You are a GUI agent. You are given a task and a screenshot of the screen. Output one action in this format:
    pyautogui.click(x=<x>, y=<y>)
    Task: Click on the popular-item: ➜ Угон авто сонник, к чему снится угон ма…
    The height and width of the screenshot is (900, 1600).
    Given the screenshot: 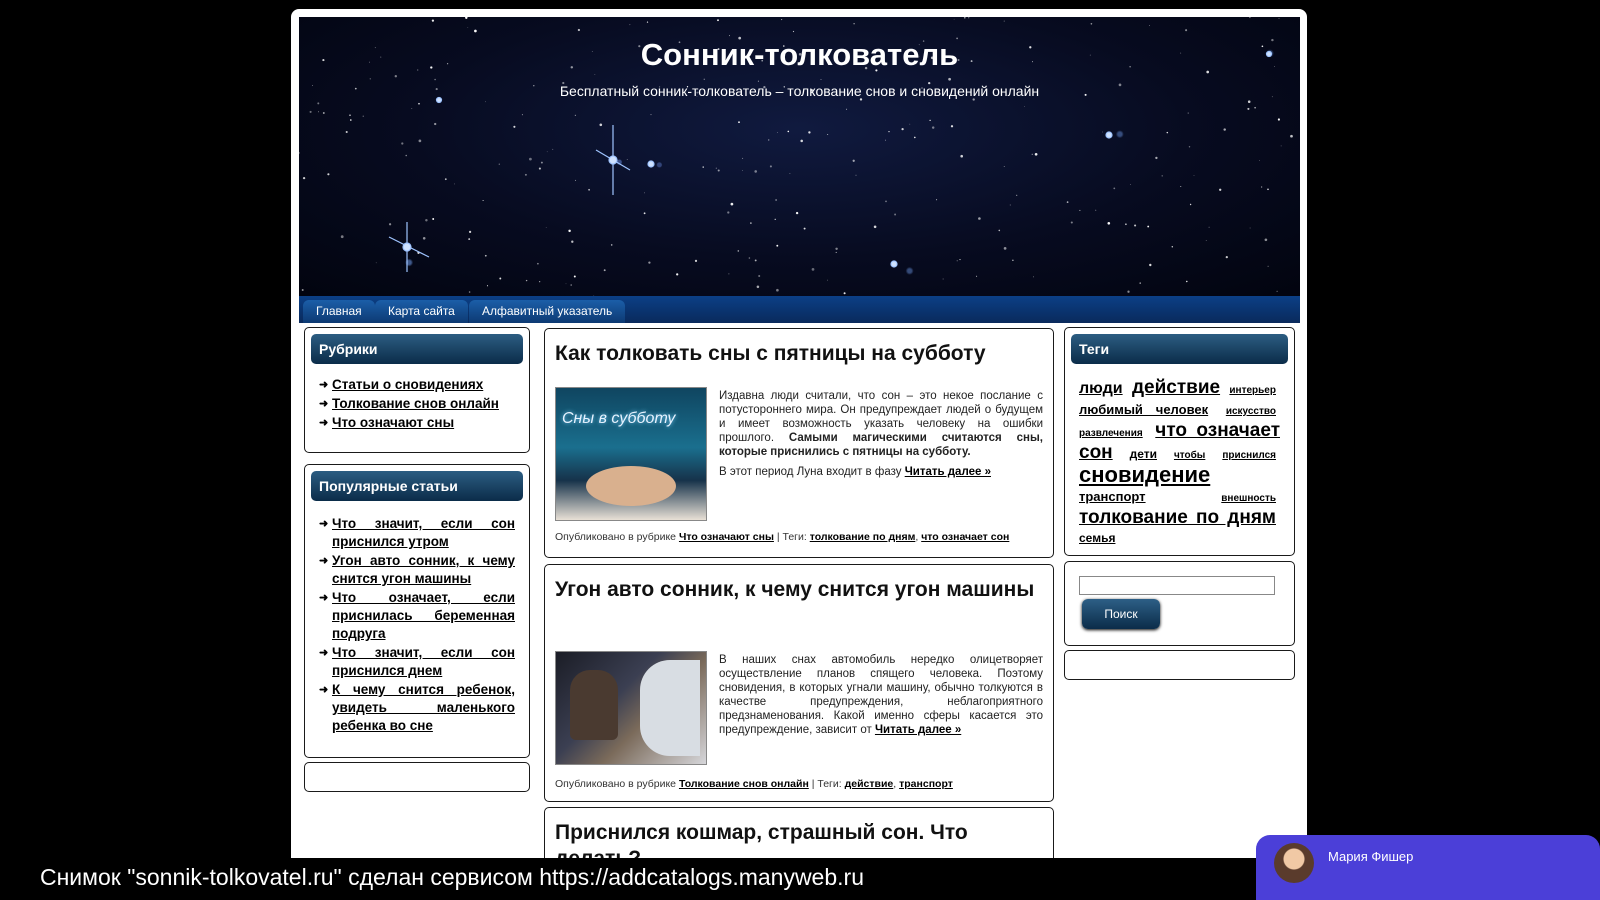 What is the action you would take?
    pyautogui.click(x=417, y=570)
    